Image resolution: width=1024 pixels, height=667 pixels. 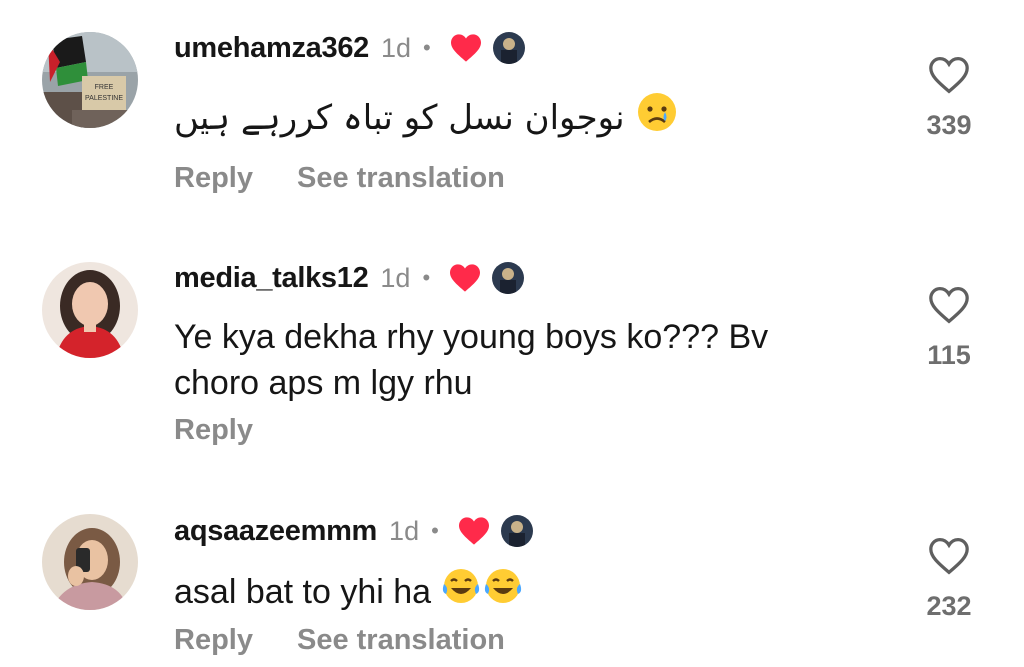 I want to click on crying-face-icon, so click(x=657, y=118).